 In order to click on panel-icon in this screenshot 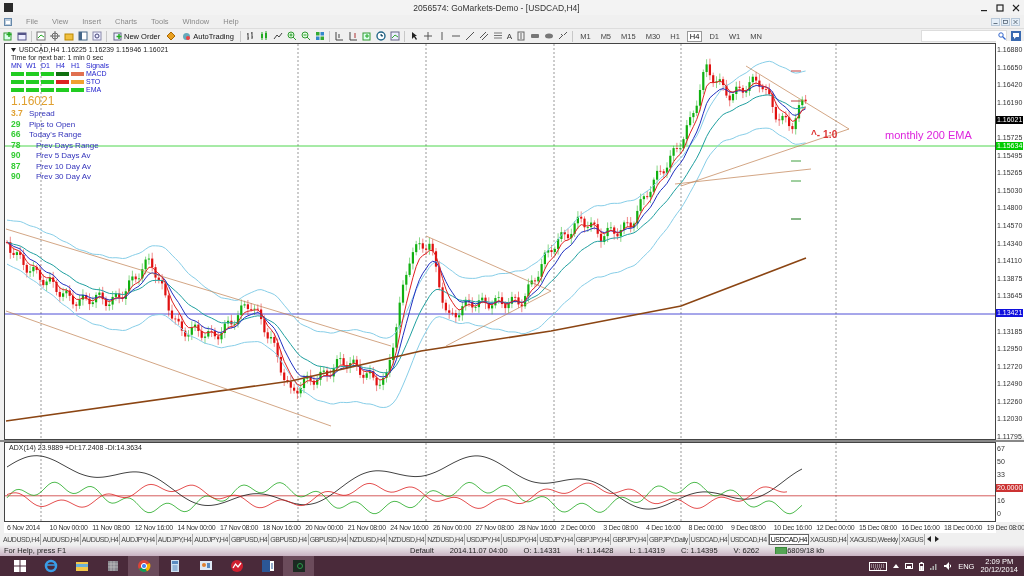, I will do `click(83, 36)`.